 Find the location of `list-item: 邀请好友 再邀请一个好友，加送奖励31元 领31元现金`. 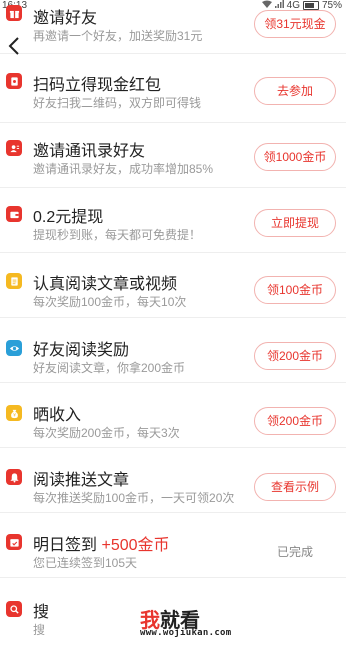

list-item: 邀请好友 再邀请一个好友，加送奖励31元 领31元现金 is located at coordinates (173, 32).